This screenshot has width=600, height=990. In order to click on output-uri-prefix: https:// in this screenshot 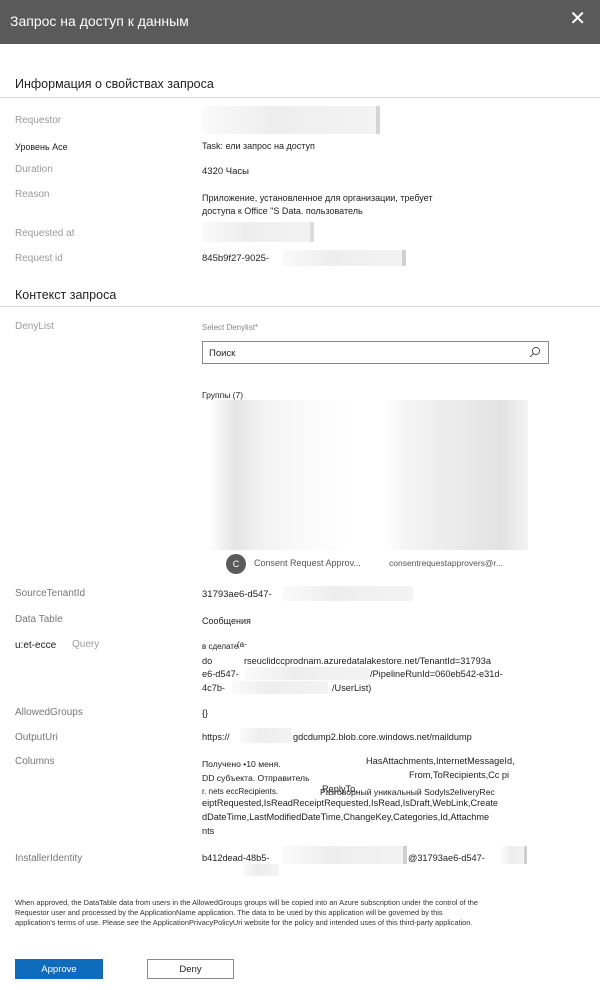, I will do `click(216, 737)`.